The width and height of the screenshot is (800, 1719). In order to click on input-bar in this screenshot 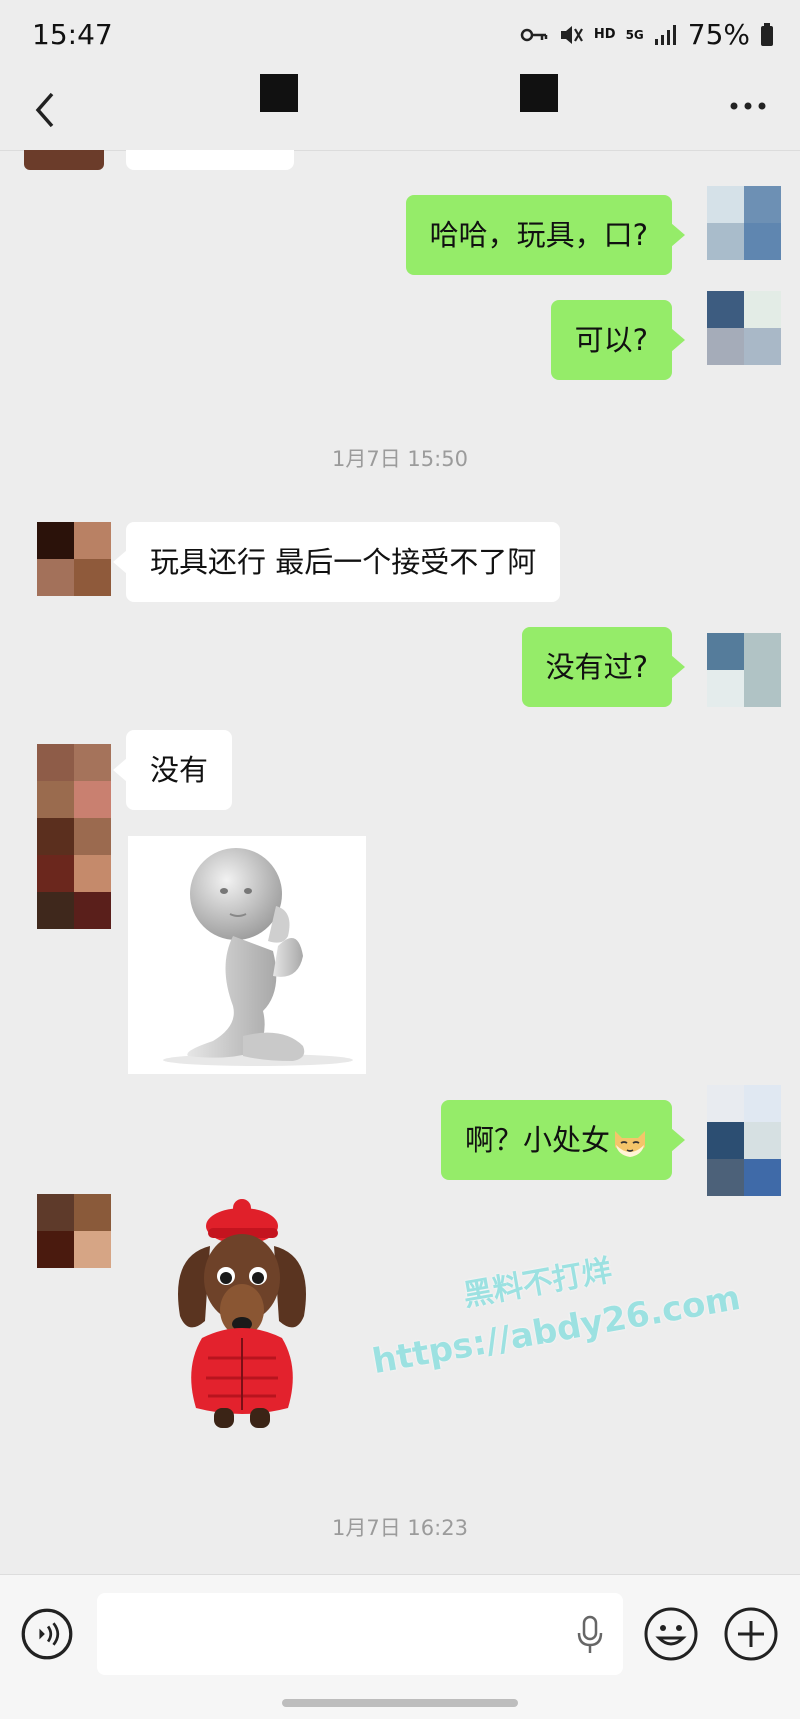, I will do `click(400, 1646)`.